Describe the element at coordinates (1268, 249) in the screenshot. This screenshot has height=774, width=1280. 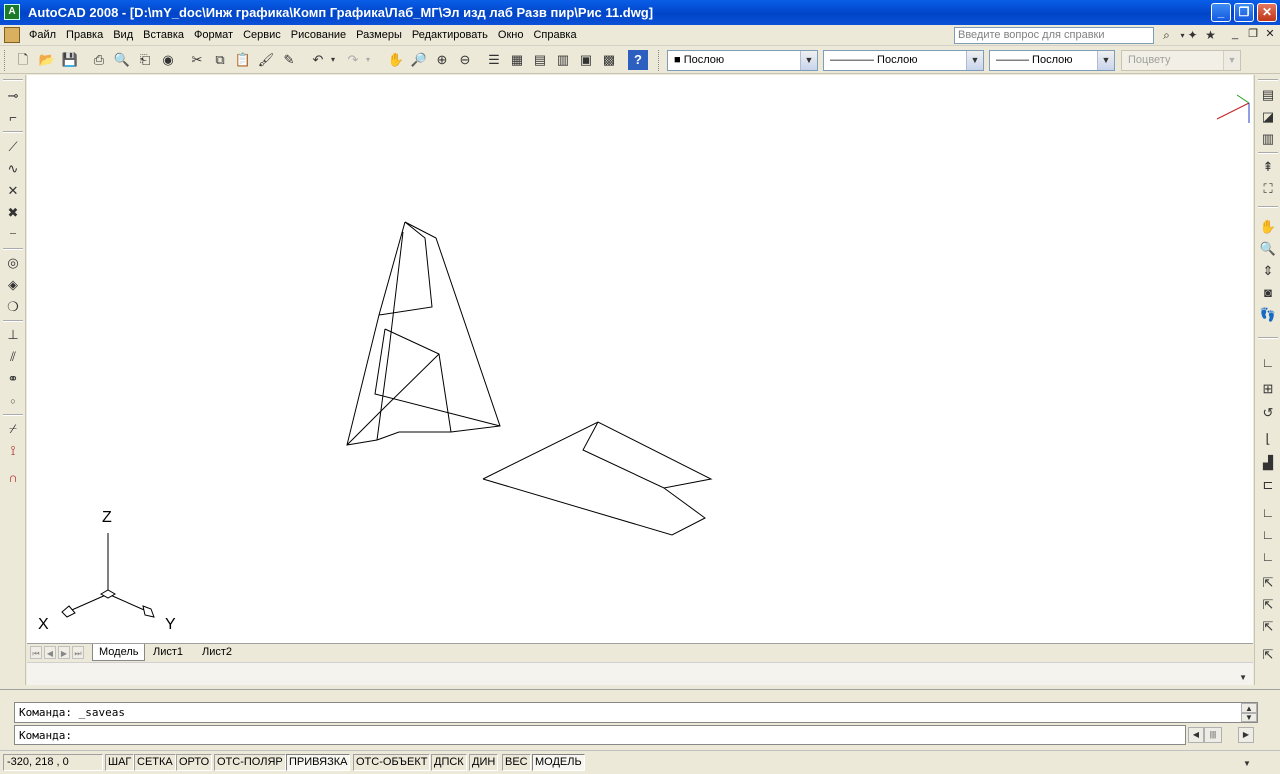
I see `zoom-icon: 🔍` at that location.